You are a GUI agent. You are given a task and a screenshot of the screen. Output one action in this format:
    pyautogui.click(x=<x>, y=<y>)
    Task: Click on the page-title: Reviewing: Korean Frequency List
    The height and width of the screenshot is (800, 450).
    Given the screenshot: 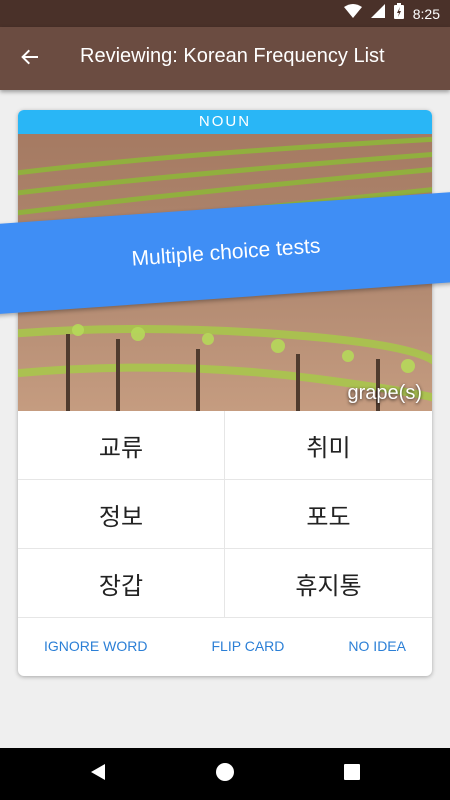 What is the action you would take?
    pyautogui.click(x=232, y=56)
    